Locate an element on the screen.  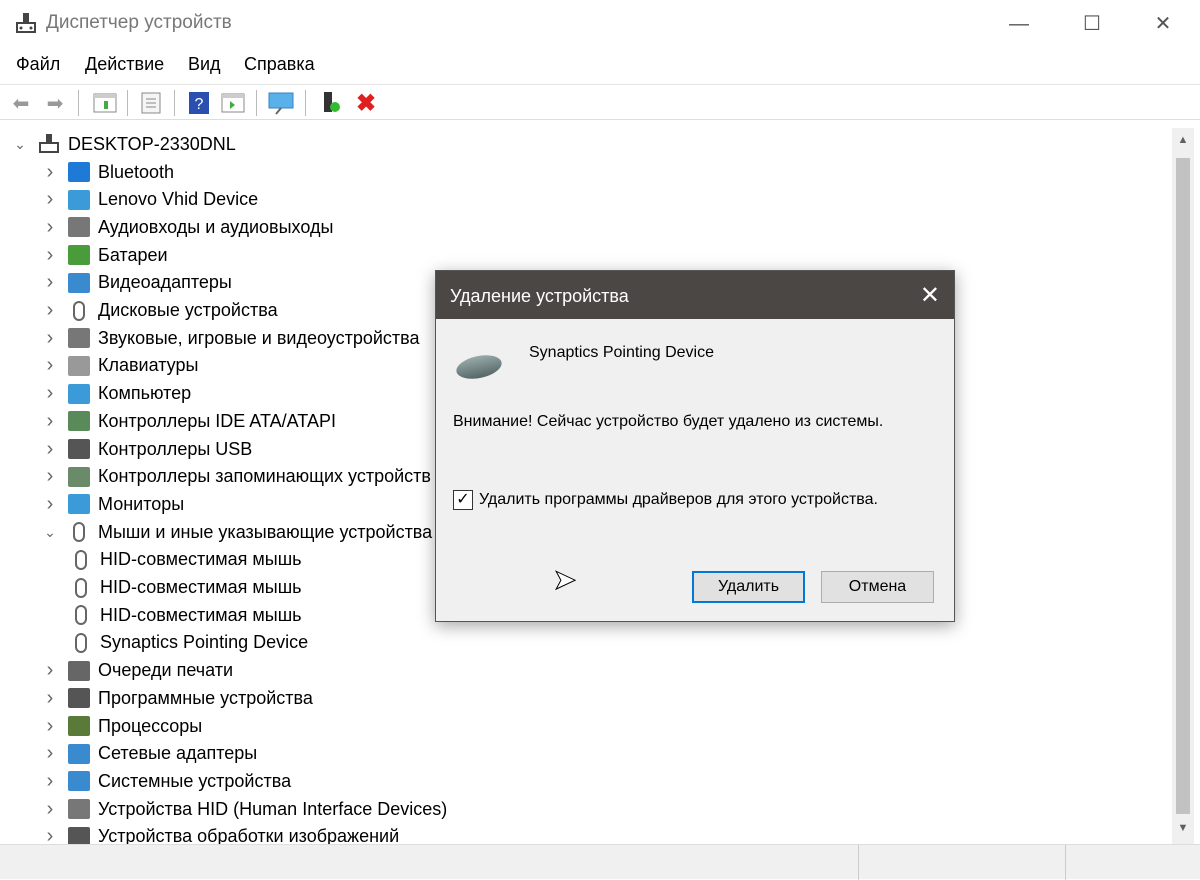
tree-item: › Программные устройства is located at coordinates (177, 698).